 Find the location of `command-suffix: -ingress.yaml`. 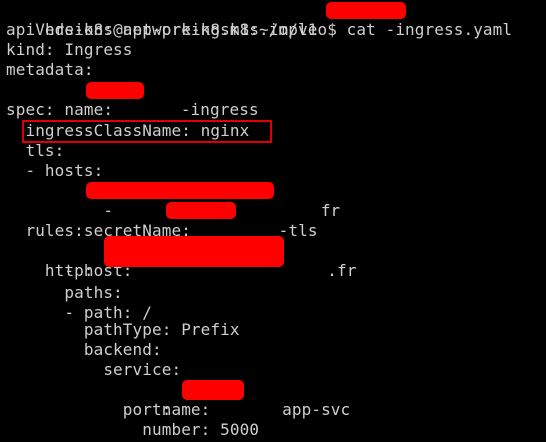

command-suffix: -ingress.yaml is located at coordinates (449, 29).